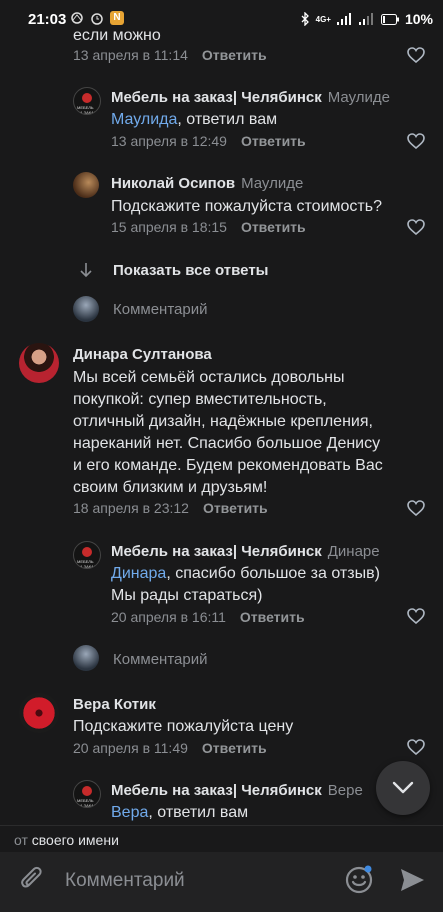 The width and height of the screenshot is (443, 912). I want to click on reply-meta: 20 апреля в 16:11 Ответить, so click(208, 617).